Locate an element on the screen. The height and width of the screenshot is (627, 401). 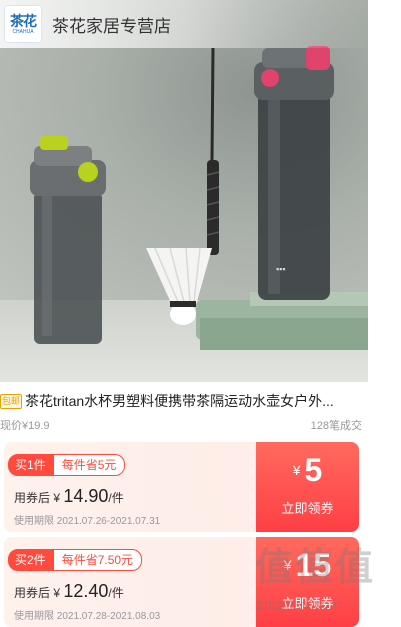
shop-logo: 茶花 CHAHUA is located at coordinates (23, 24).